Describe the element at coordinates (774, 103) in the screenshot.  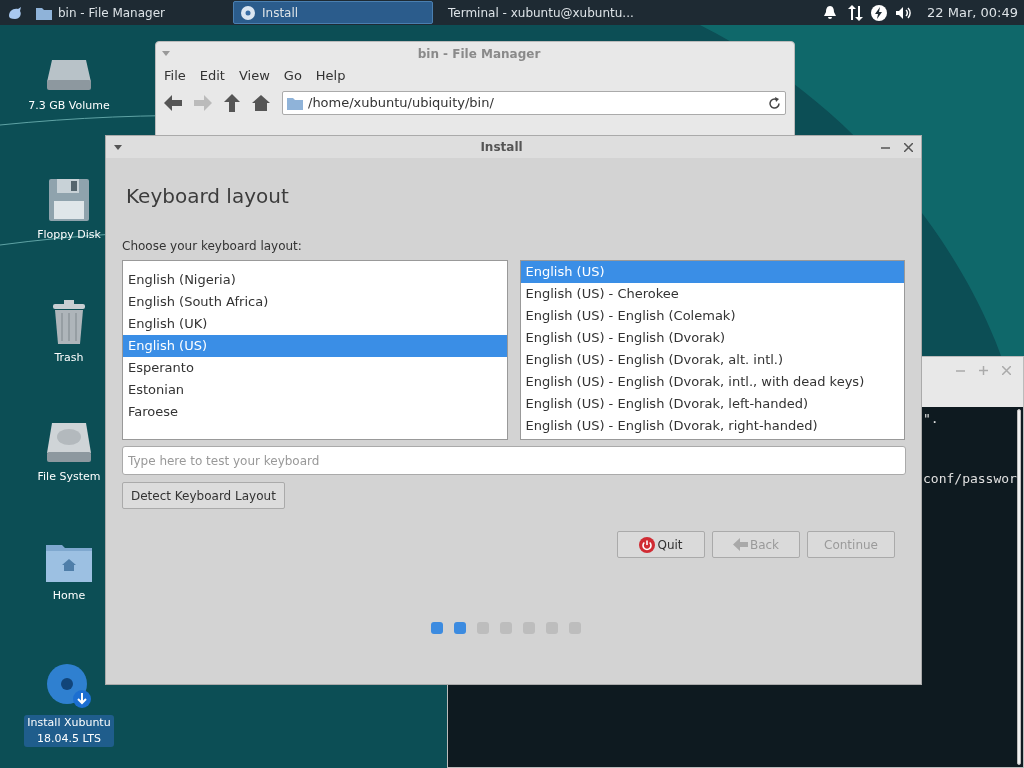
I see `reload-icon` at that location.